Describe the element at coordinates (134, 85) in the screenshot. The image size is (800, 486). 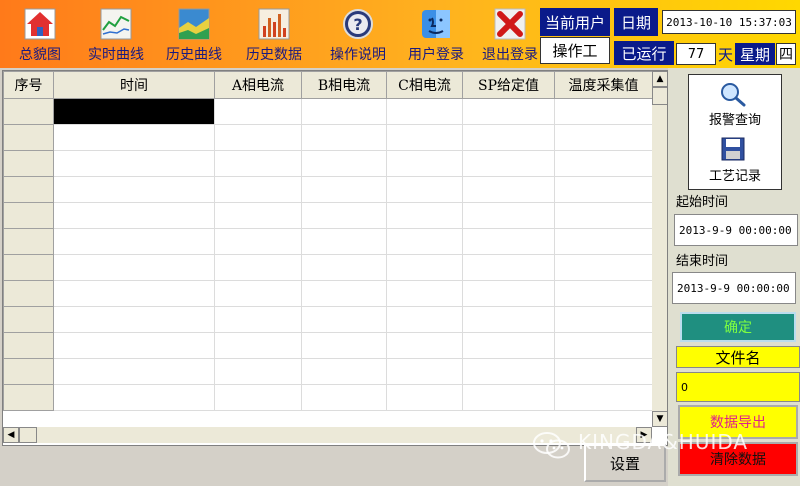
I see `col-header-time: 时间` at that location.